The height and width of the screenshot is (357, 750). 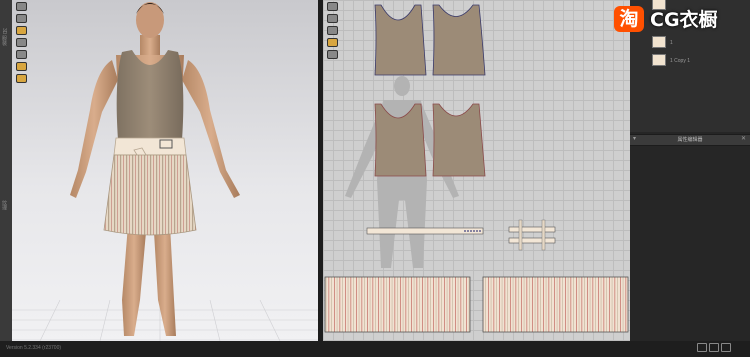 I want to click on close-icon: ✕, so click(x=743, y=138).